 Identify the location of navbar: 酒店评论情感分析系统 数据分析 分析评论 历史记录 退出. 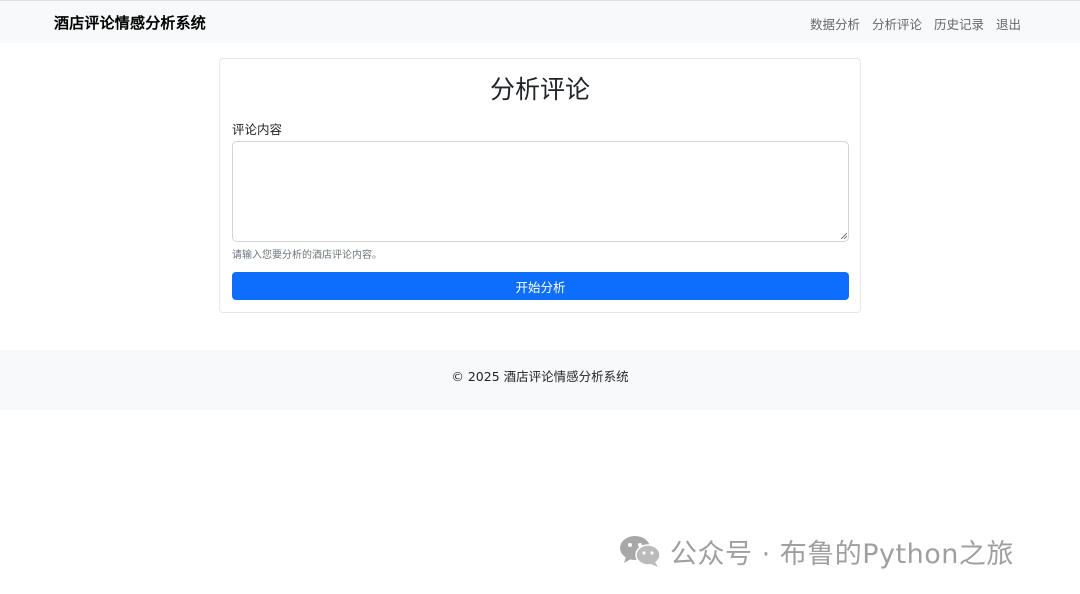
(540, 21).